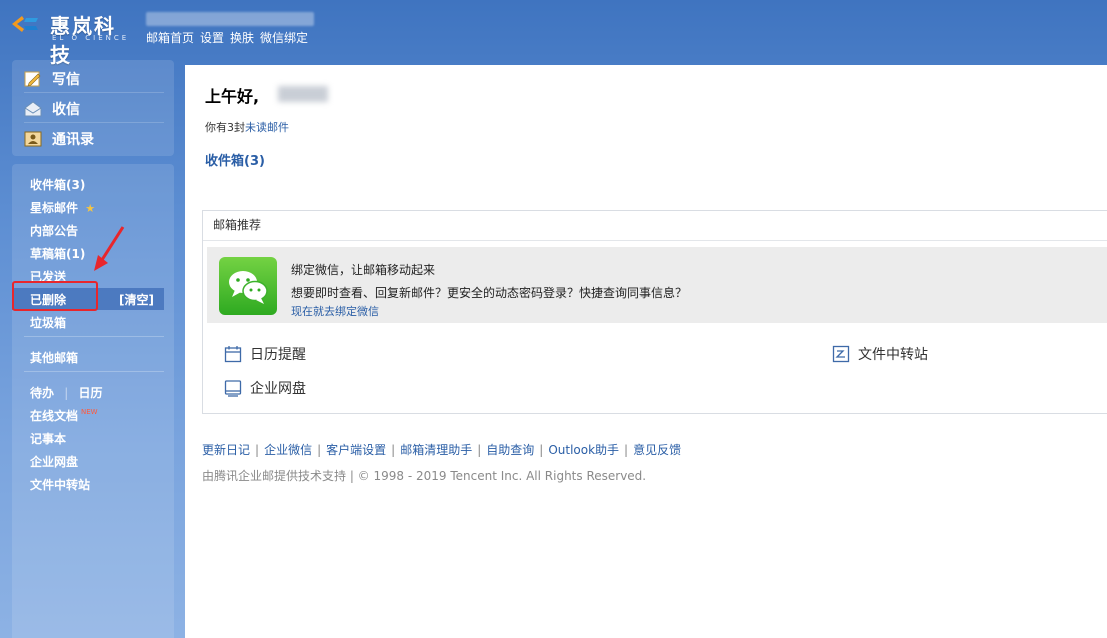 Image resolution: width=1107 pixels, height=638 pixels. What do you see at coordinates (657, 450) in the screenshot?
I see `footer-link-feedback: 意见反馈` at bounding box center [657, 450].